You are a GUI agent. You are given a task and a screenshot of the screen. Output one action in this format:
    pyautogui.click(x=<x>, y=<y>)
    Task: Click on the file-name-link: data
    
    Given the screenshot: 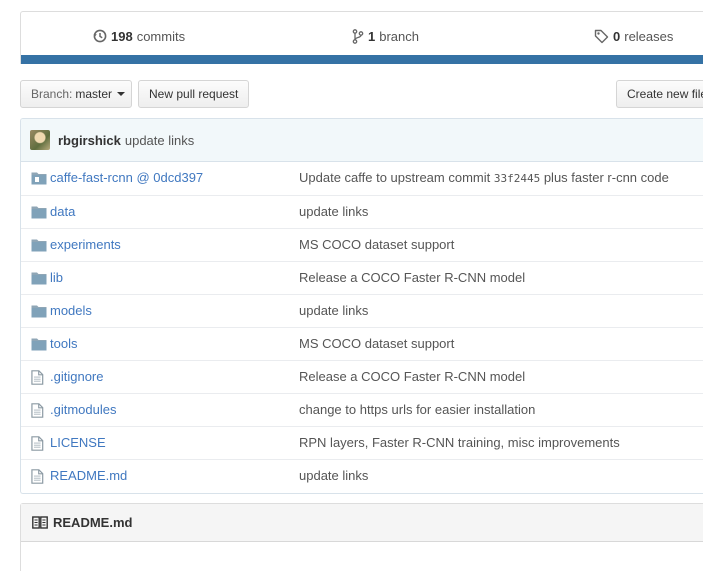 What is the action you would take?
    pyautogui.click(x=62, y=211)
    